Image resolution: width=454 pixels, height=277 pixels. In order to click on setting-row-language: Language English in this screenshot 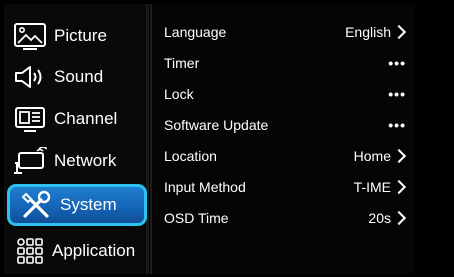, I will do `click(286, 32)`.